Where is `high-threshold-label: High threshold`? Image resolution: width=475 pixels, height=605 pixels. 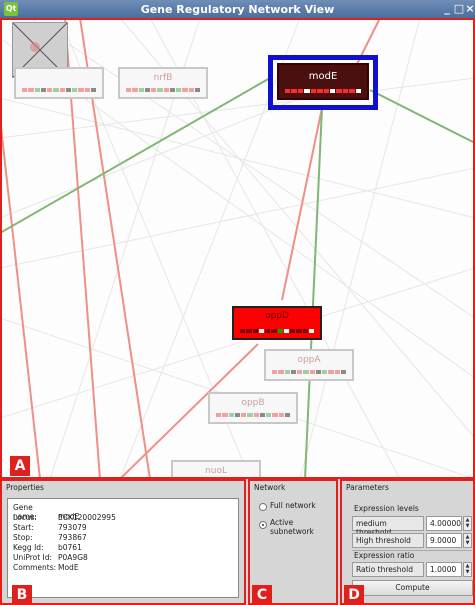
high-threshold-label: High threshold is located at coordinates (388, 540).